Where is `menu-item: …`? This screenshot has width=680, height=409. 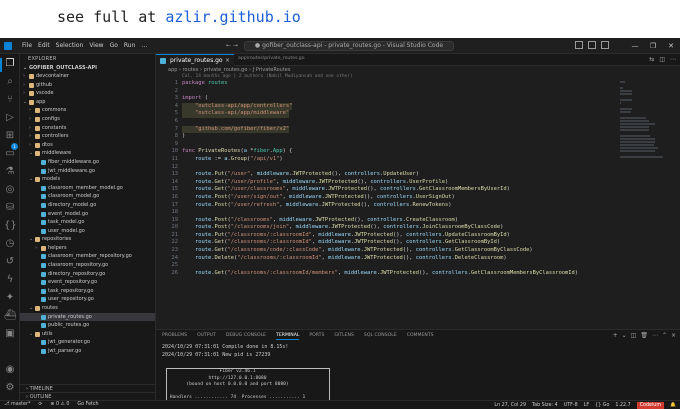
menu-item: … is located at coordinates (144, 45).